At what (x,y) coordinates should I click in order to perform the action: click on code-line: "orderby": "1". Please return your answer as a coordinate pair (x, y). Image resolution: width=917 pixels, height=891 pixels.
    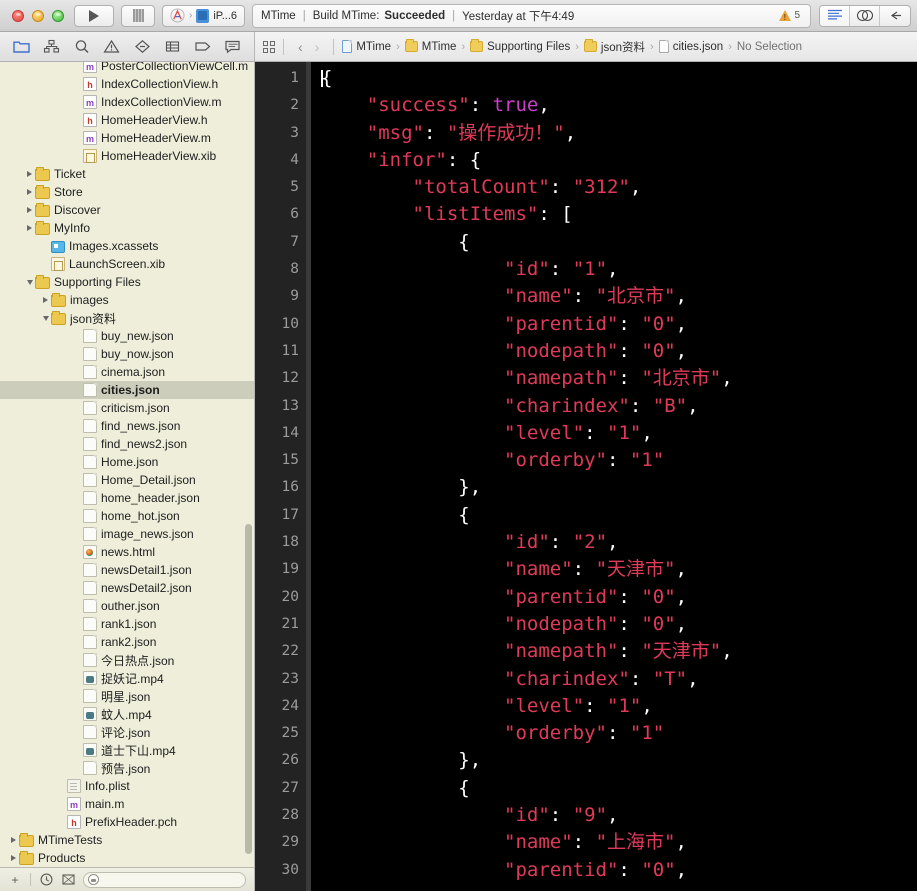
    Looking at the image, I should click on (619, 460).